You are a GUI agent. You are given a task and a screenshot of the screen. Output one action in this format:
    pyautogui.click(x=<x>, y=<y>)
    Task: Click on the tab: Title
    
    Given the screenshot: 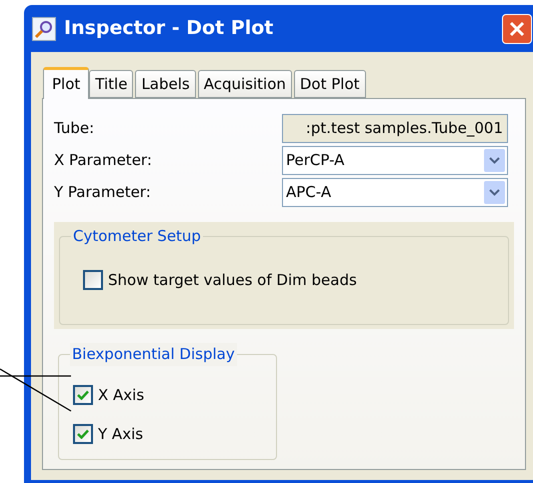 What is the action you would take?
    pyautogui.click(x=111, y=84)
    